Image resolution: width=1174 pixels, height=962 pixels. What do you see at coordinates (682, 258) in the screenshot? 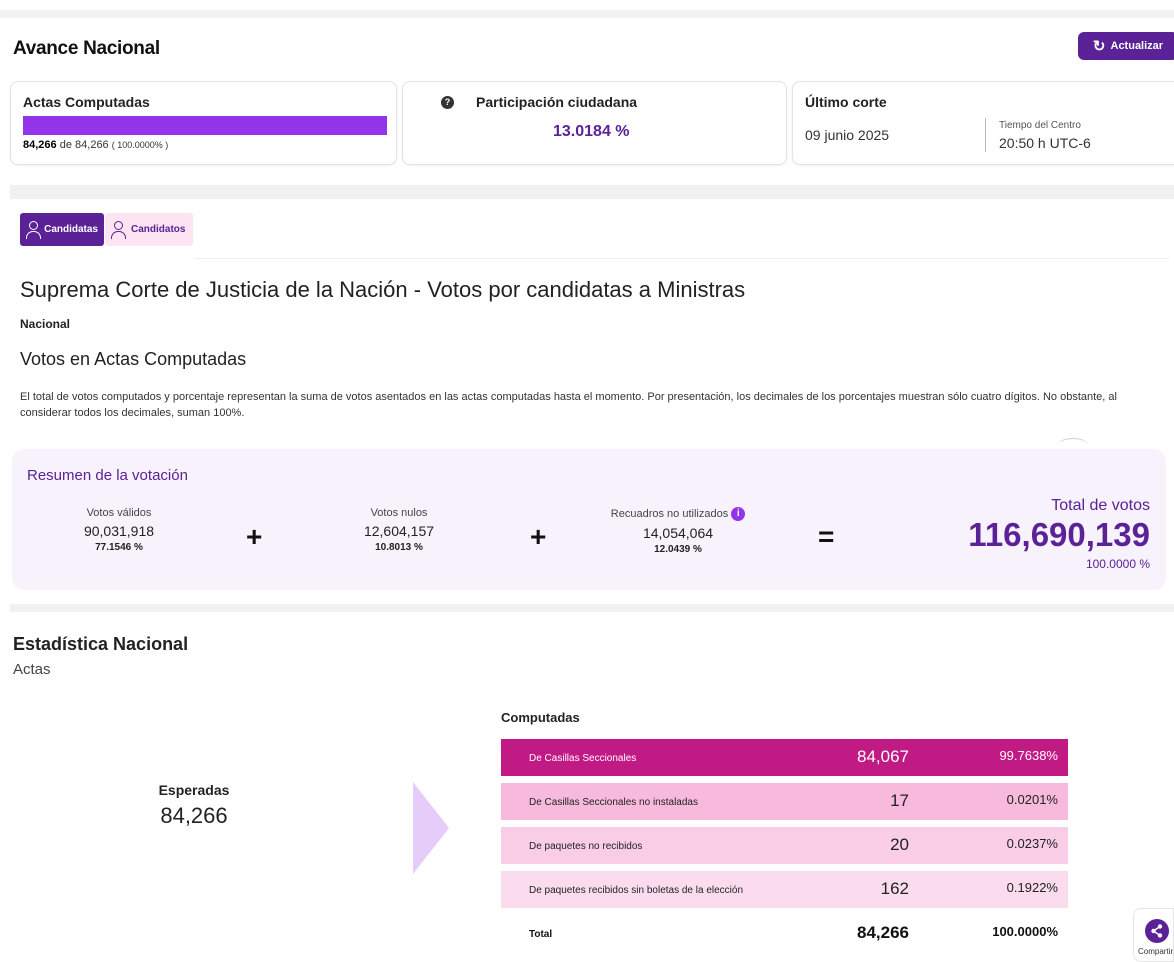
I see `tab-divider` at bounding box center [682, 258].